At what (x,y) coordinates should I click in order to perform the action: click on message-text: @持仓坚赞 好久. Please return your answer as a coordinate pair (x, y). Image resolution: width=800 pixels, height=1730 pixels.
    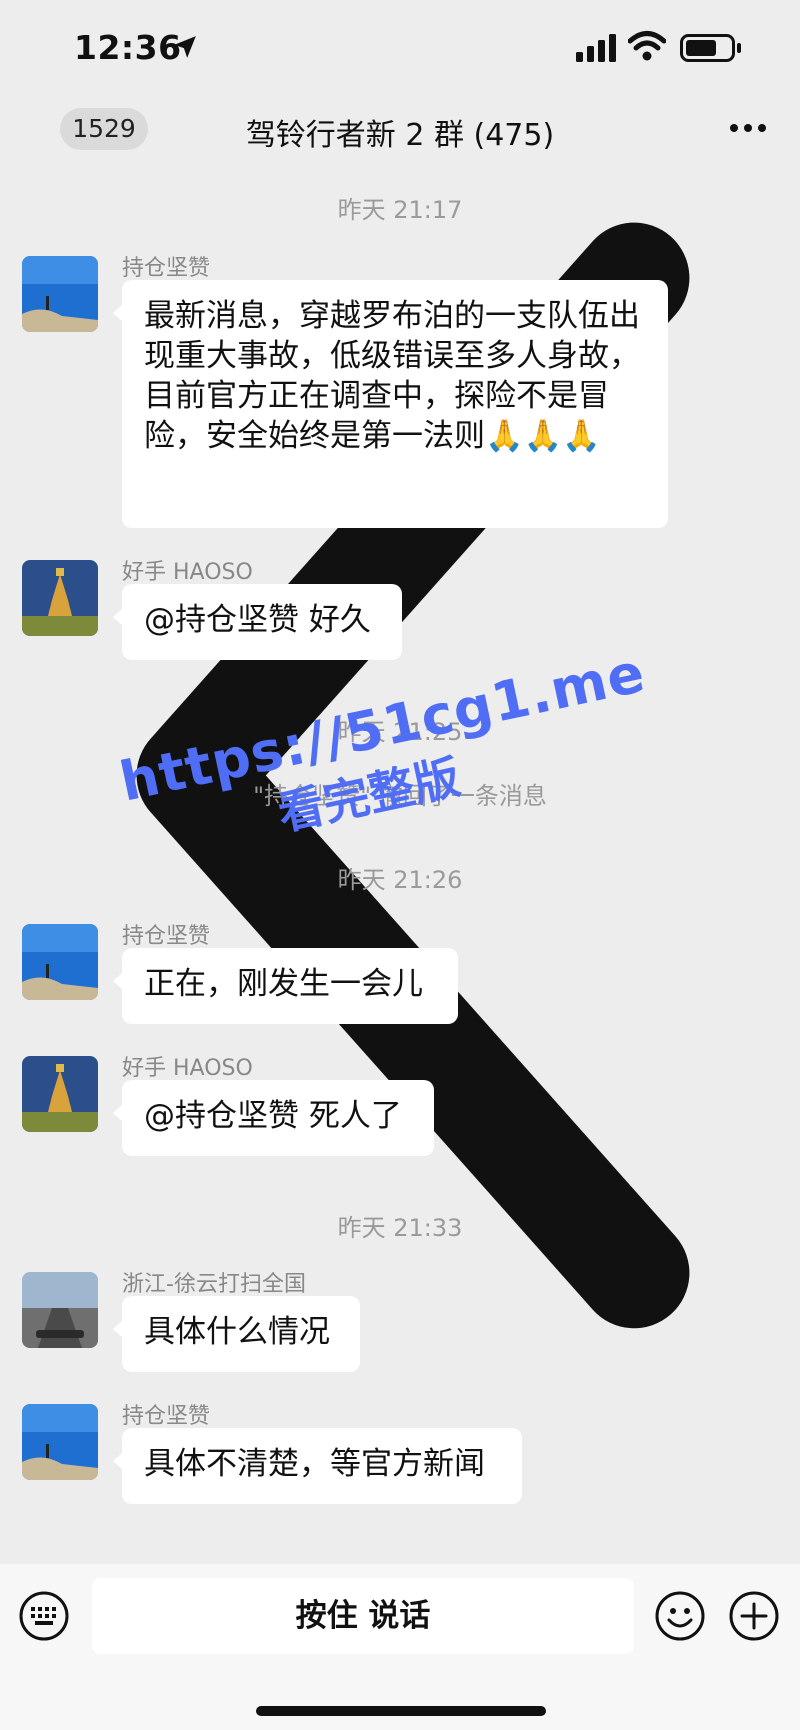
    Looking at the image, I should click on (257, 620).